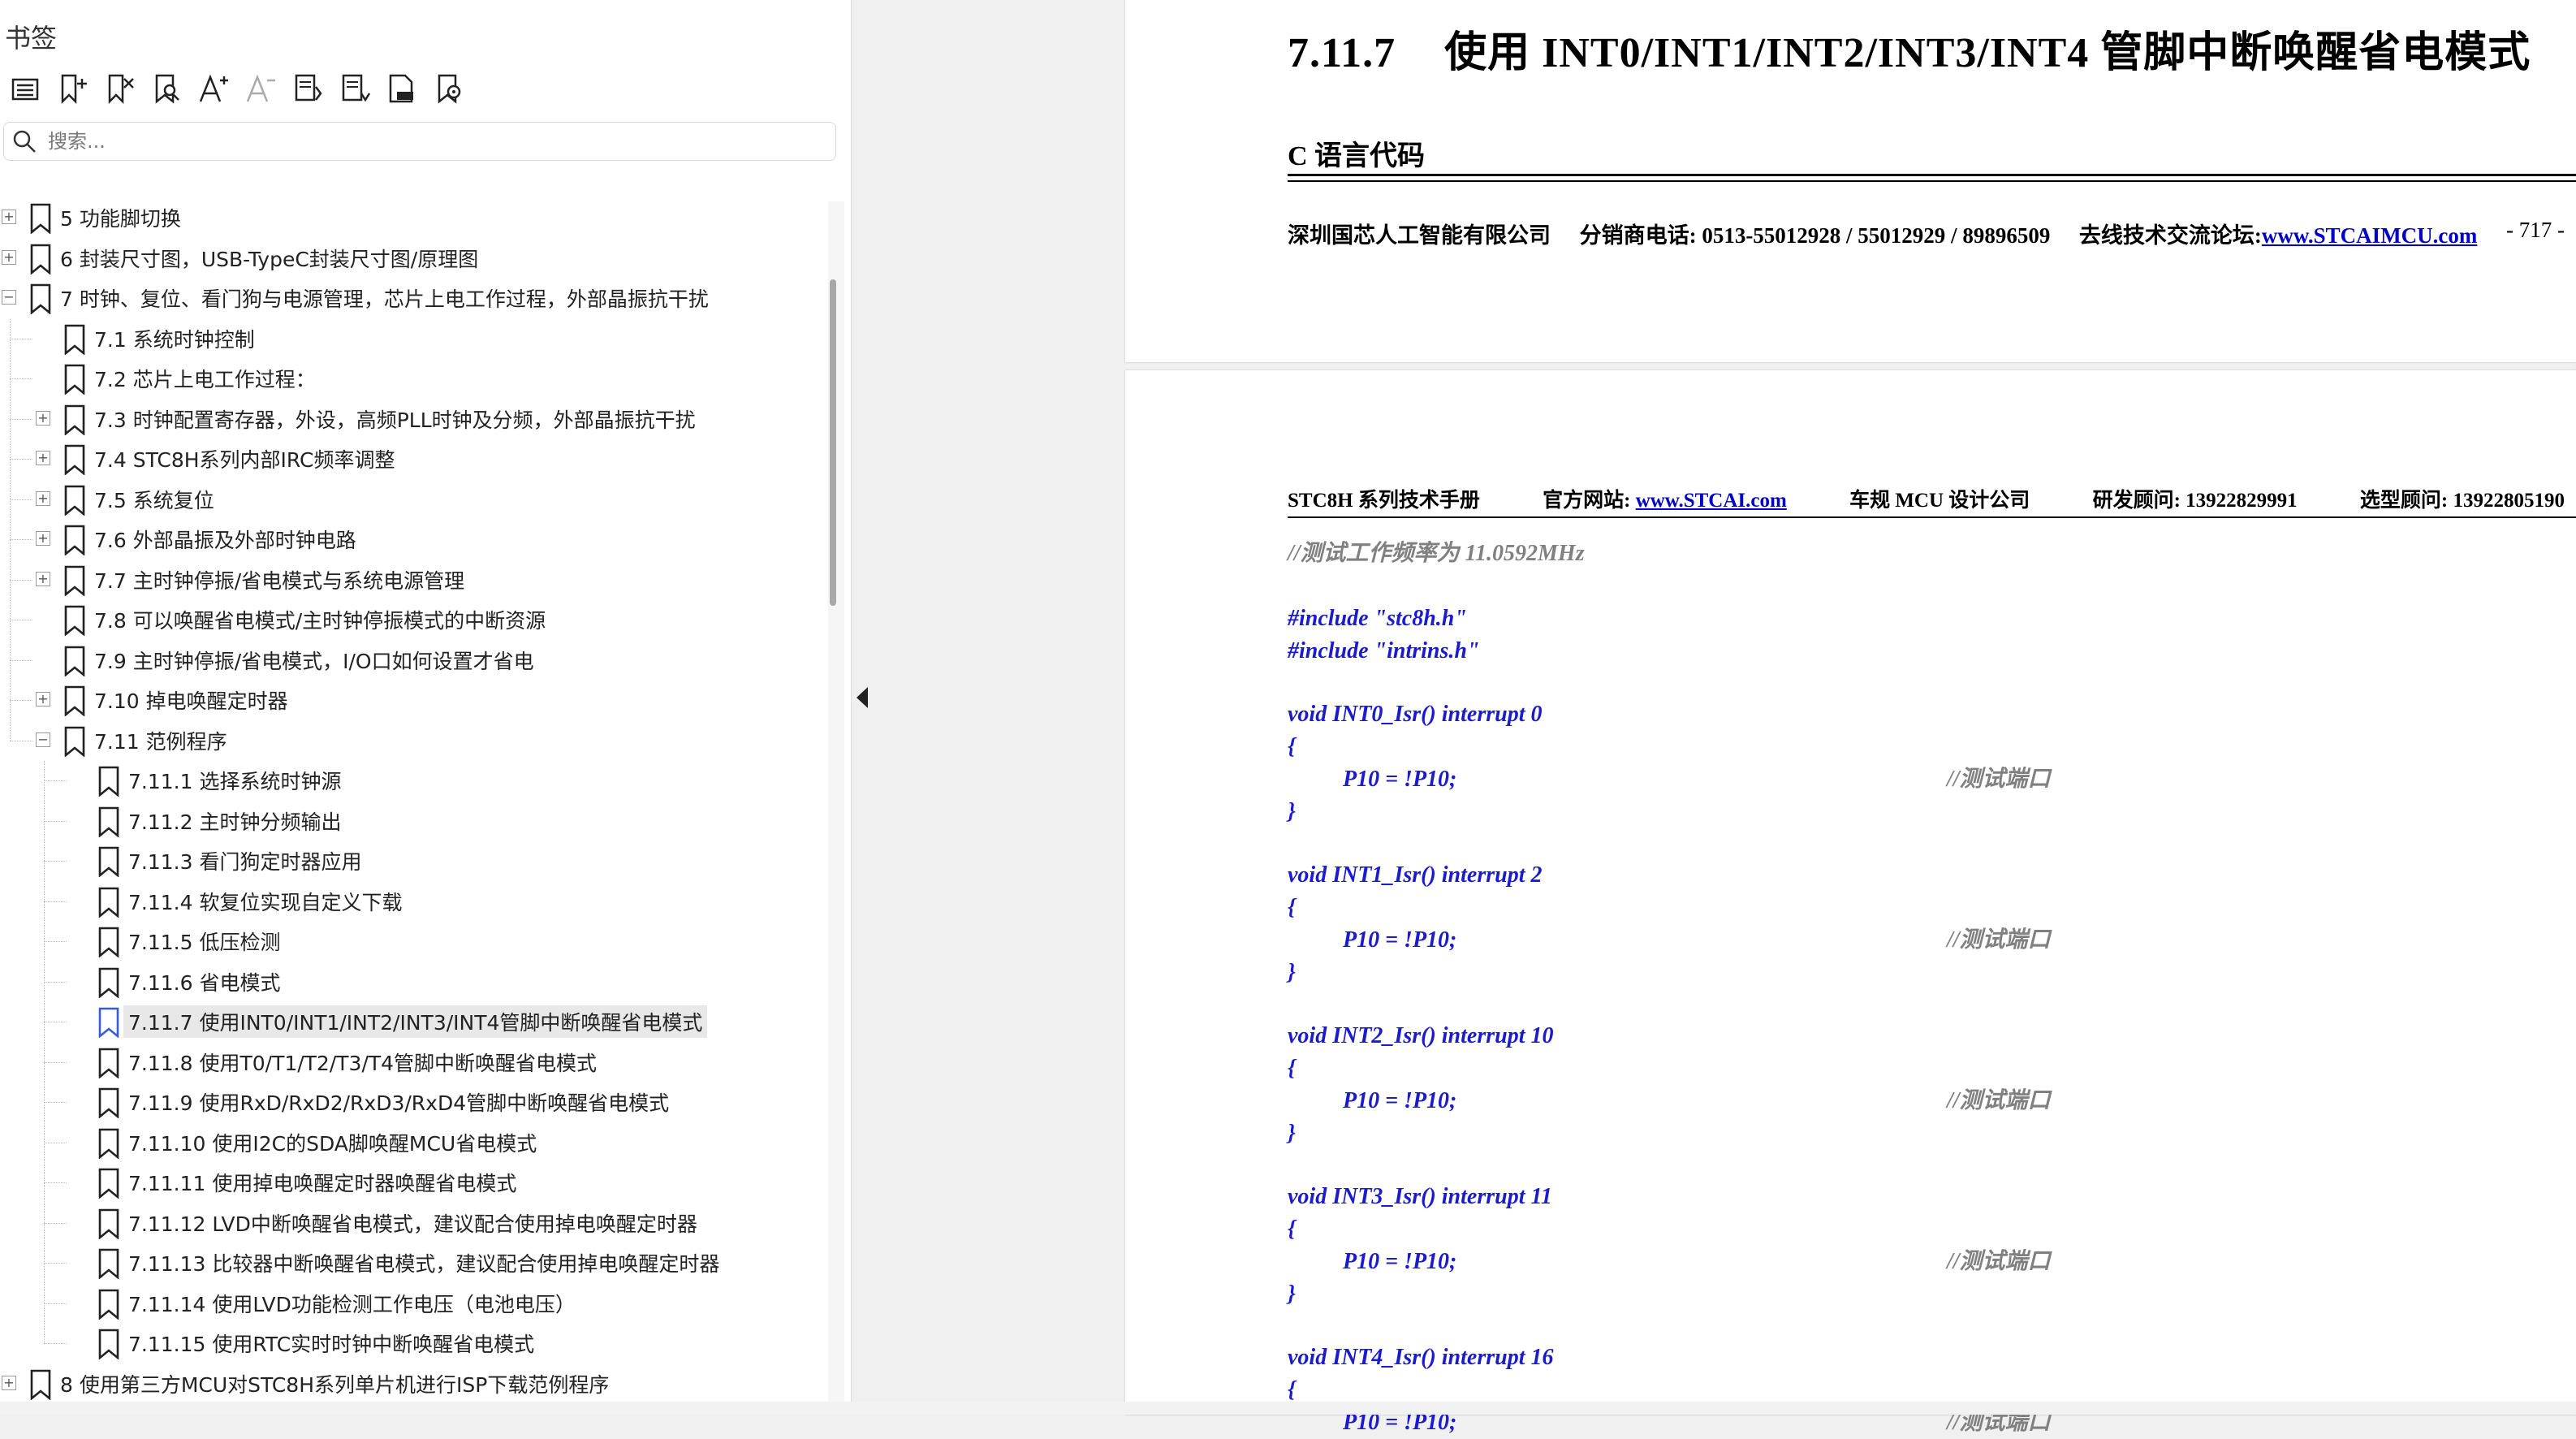  Describe the element at coordinates (320, 621) in the screenshot. I see `bookmark-label: 7.8 可以唤醒省电模式/主时钟停振模式的中断资源` at that location.